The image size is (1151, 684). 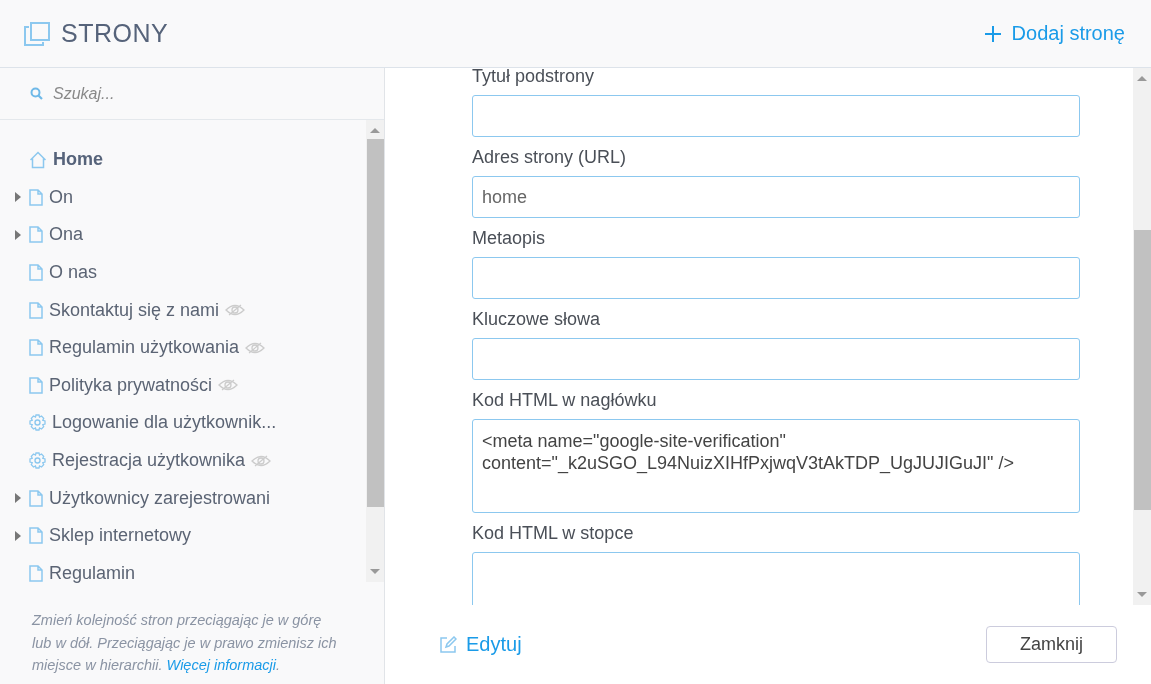 I want to click on page-name: Home, so click(x=78, y=160).